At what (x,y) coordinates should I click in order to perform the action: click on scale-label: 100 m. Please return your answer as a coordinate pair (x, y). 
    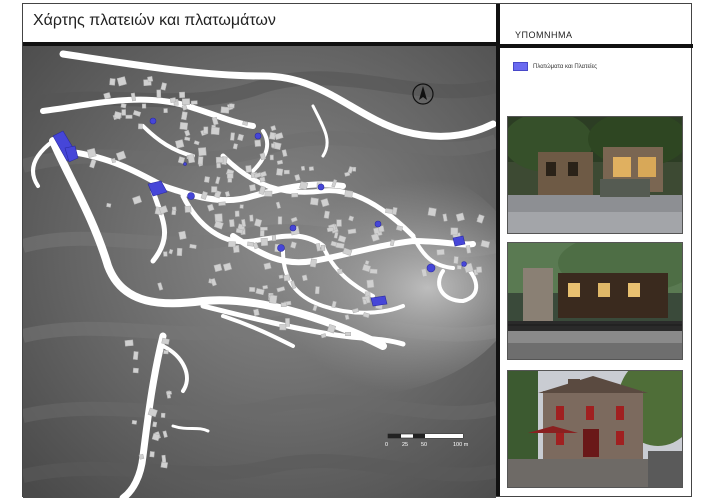
    Looking at the image, I should click on (461, 445).